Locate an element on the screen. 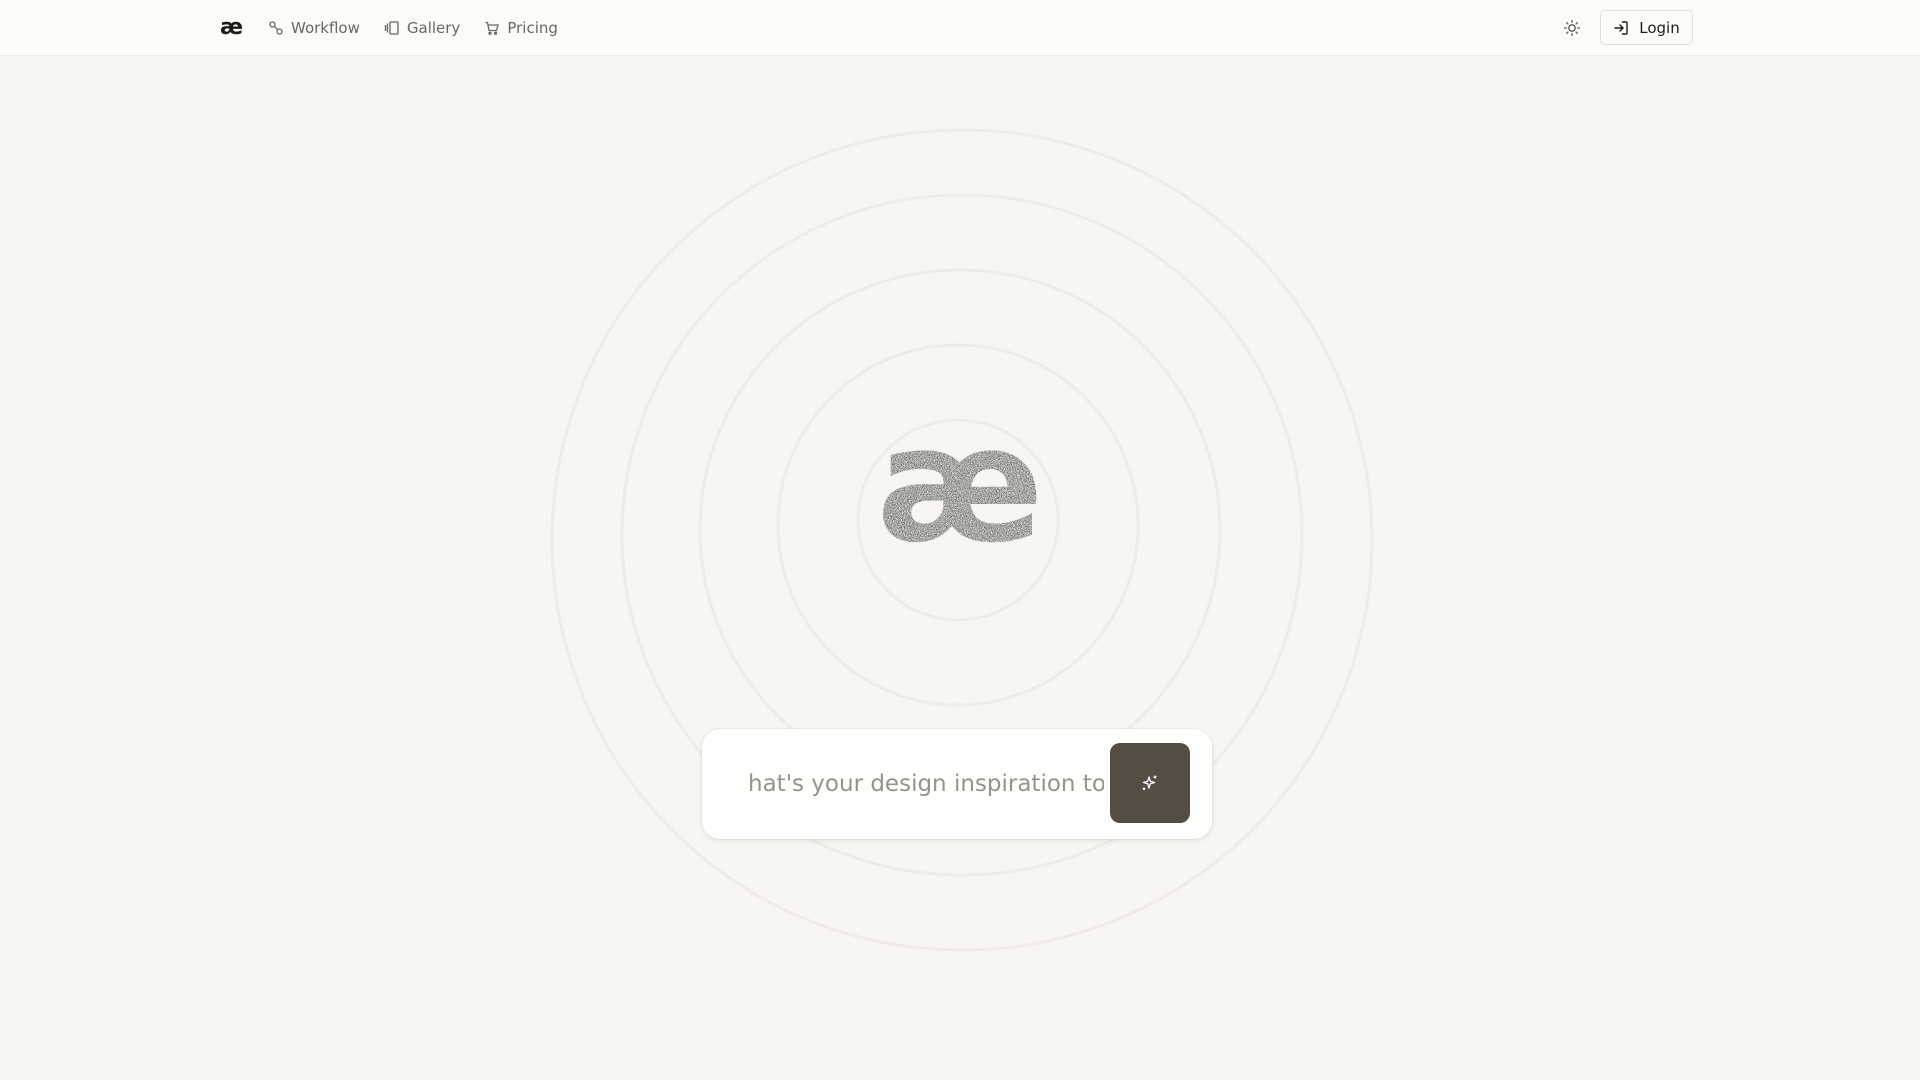 This screenshot has width=1920, height=1080. hero-logo: æ is located at coordinates (960, 495).